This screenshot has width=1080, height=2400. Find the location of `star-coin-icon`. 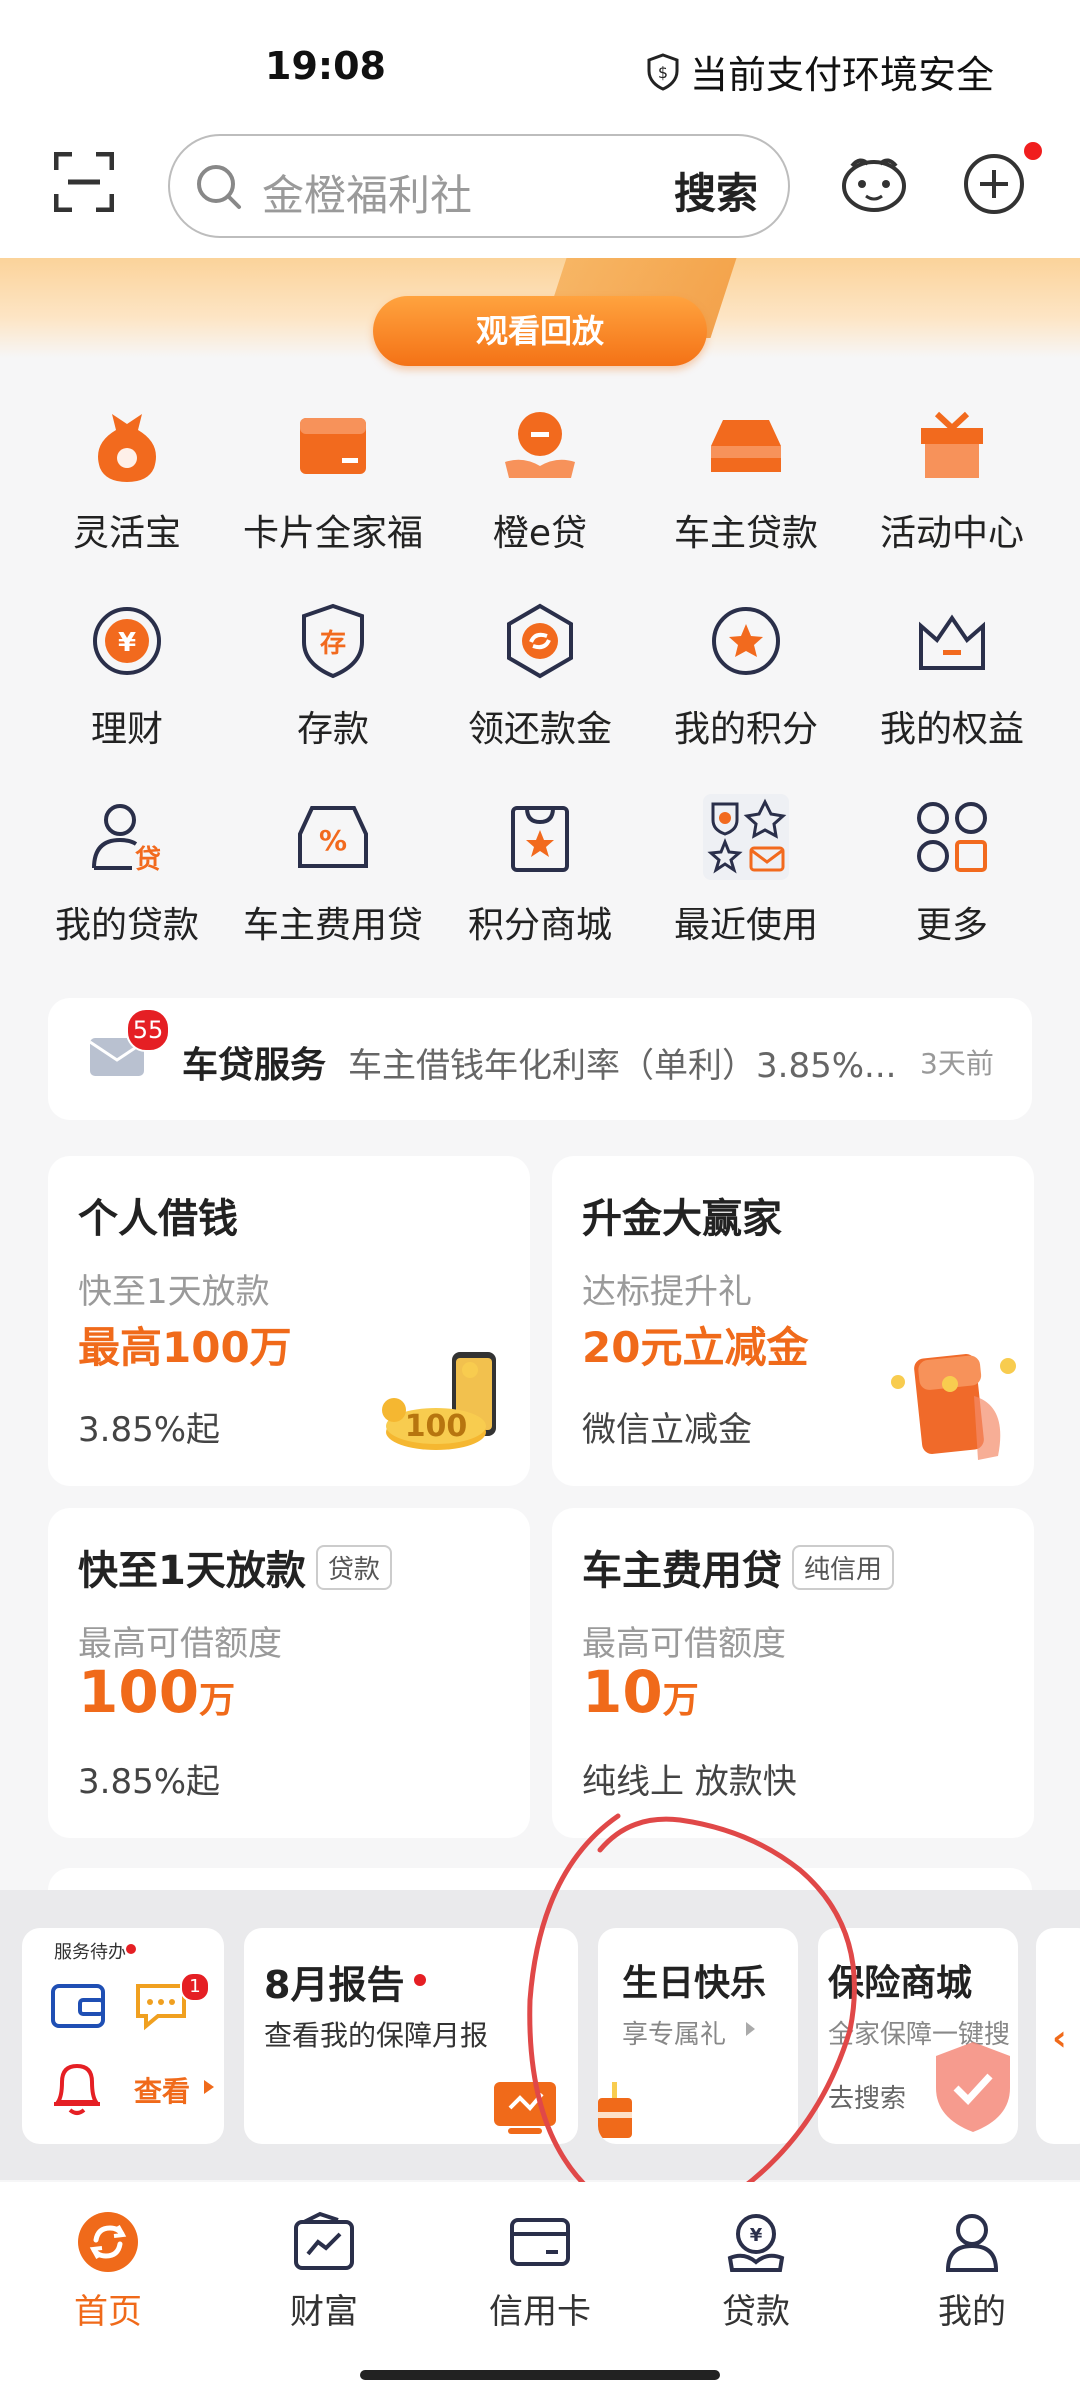

star-coin-icon is located at coordinates (746, 641).